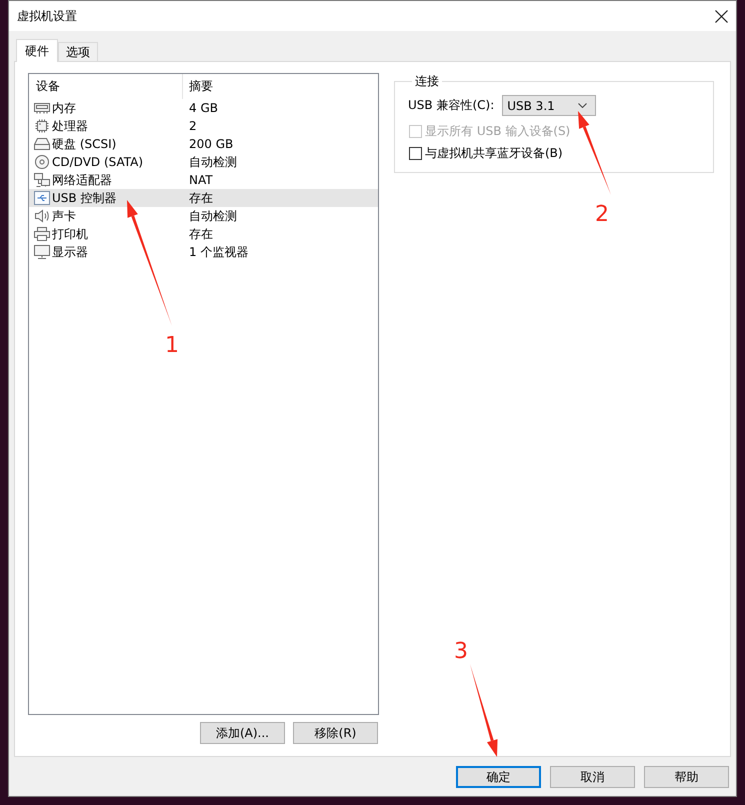 Image resolution: width=745 pixels, height=805 pixels. What do you see at coordinates (70, 126) in the screenshot?
I see `device-name: 处理器` at bounding box center [70, 126].